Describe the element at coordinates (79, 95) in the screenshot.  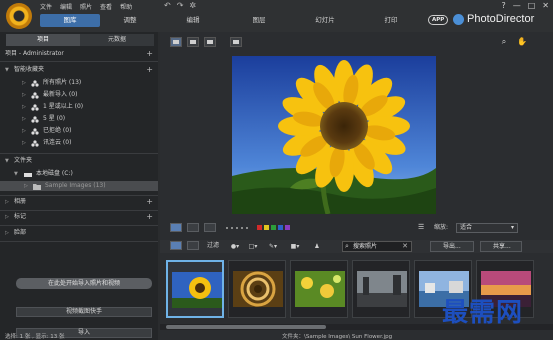
I see `tree-item-recent-import: ▷ 最新导入 (0)` at that location.